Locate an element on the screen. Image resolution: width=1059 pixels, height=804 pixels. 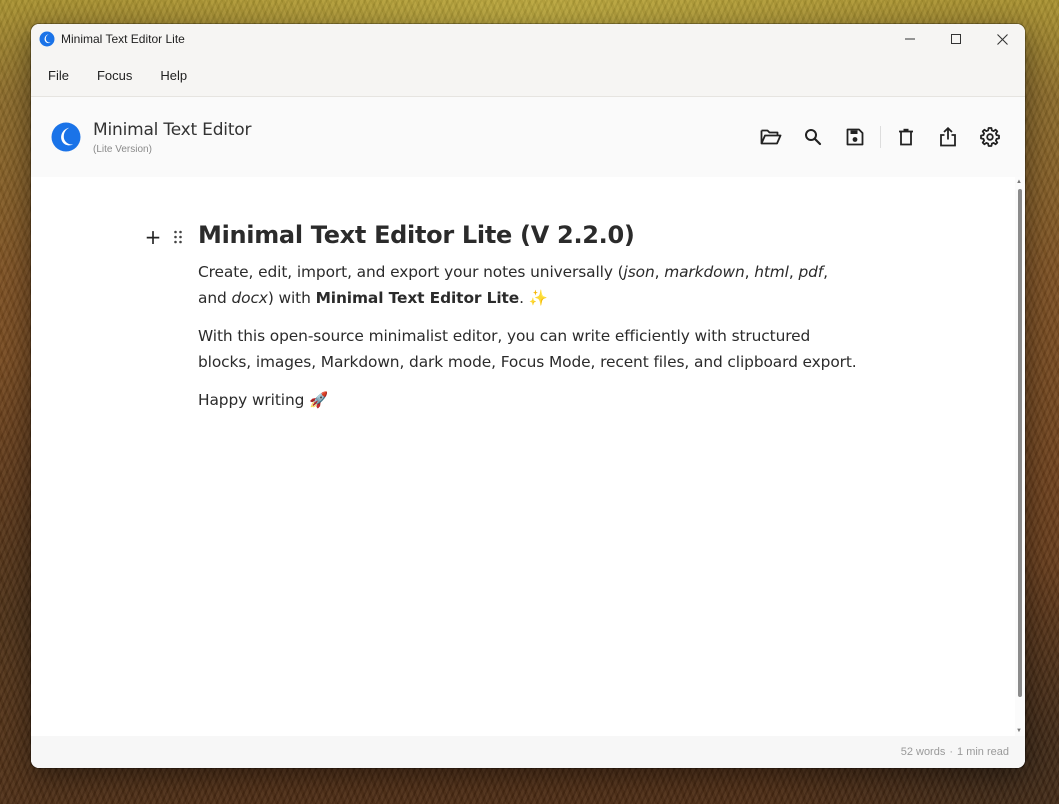
close-icon is located at coordinates (1002, 39).